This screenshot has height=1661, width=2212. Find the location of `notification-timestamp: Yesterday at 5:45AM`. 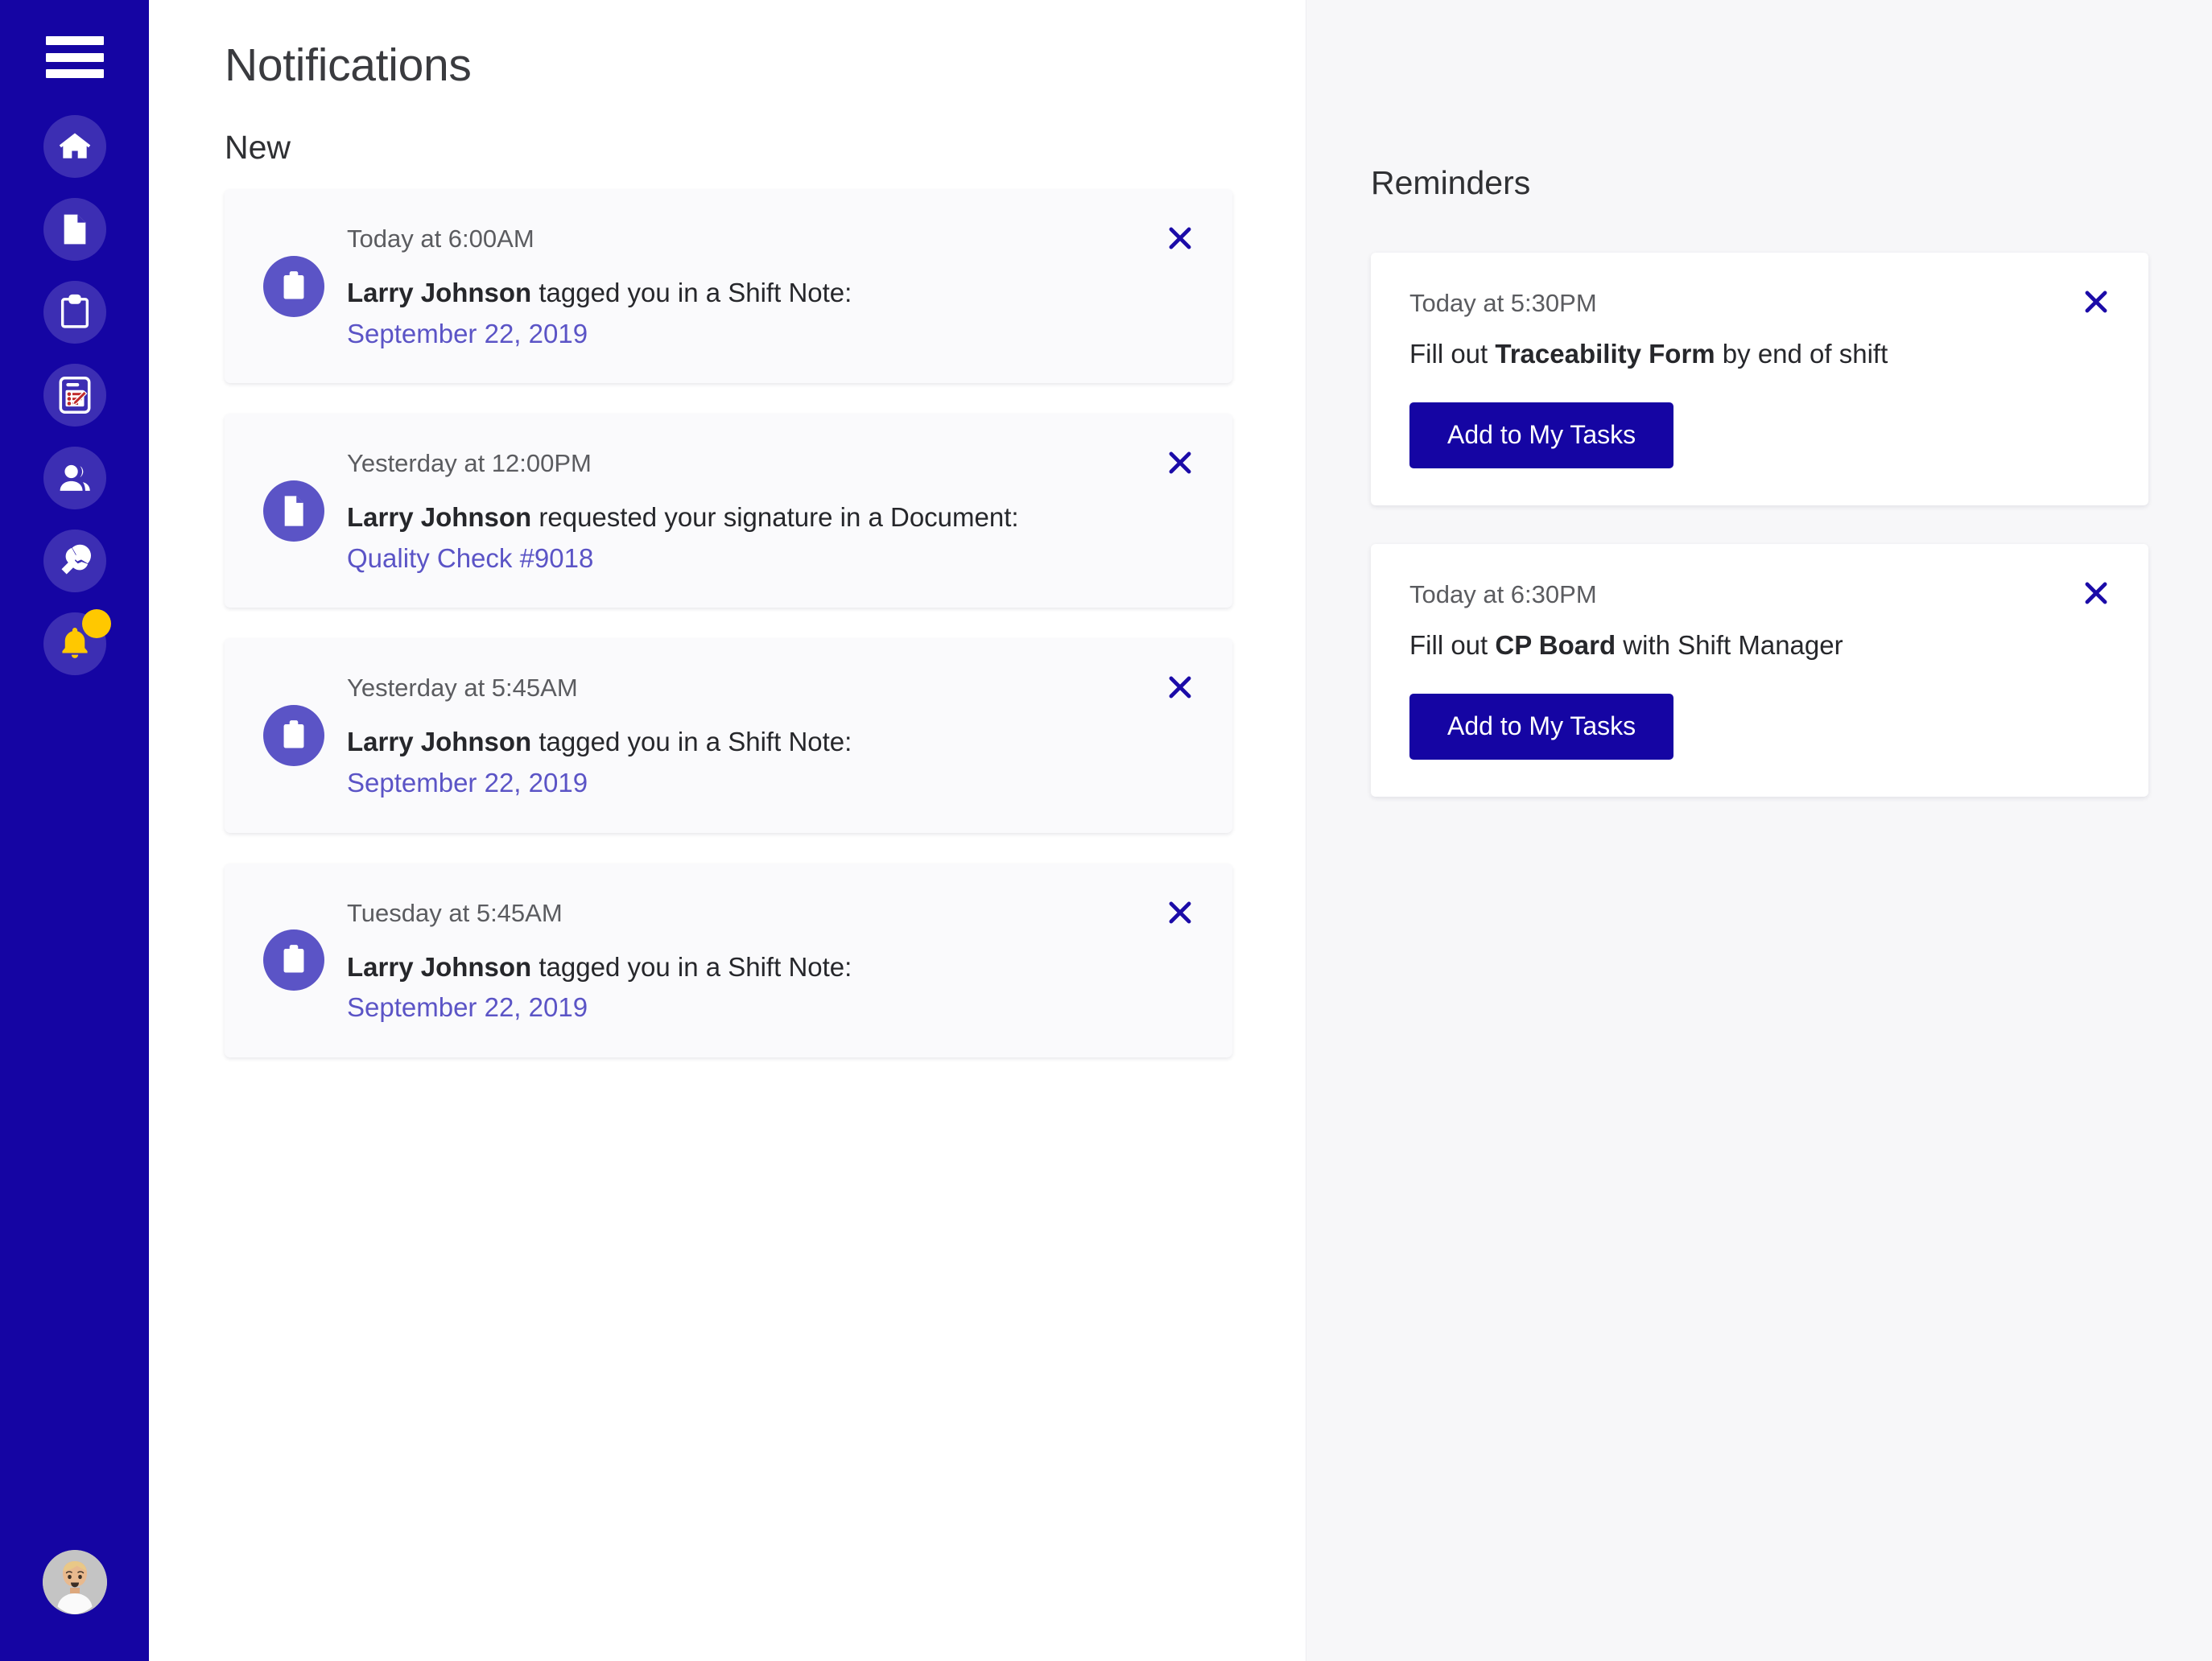

notification-timestamp: Yesterday at 5:45AM is located at coordinates (462, 689).